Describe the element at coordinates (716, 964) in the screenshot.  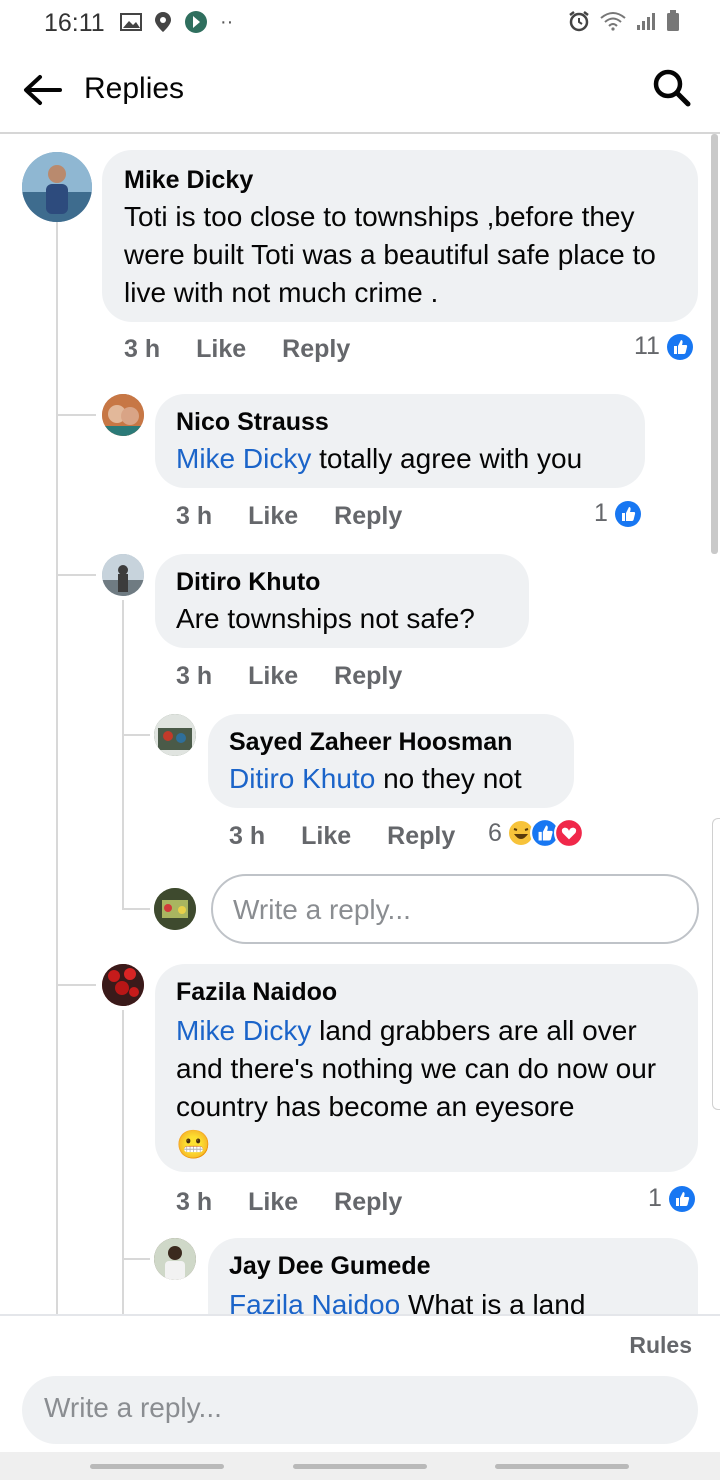
I see `scroll-handle` at that location.